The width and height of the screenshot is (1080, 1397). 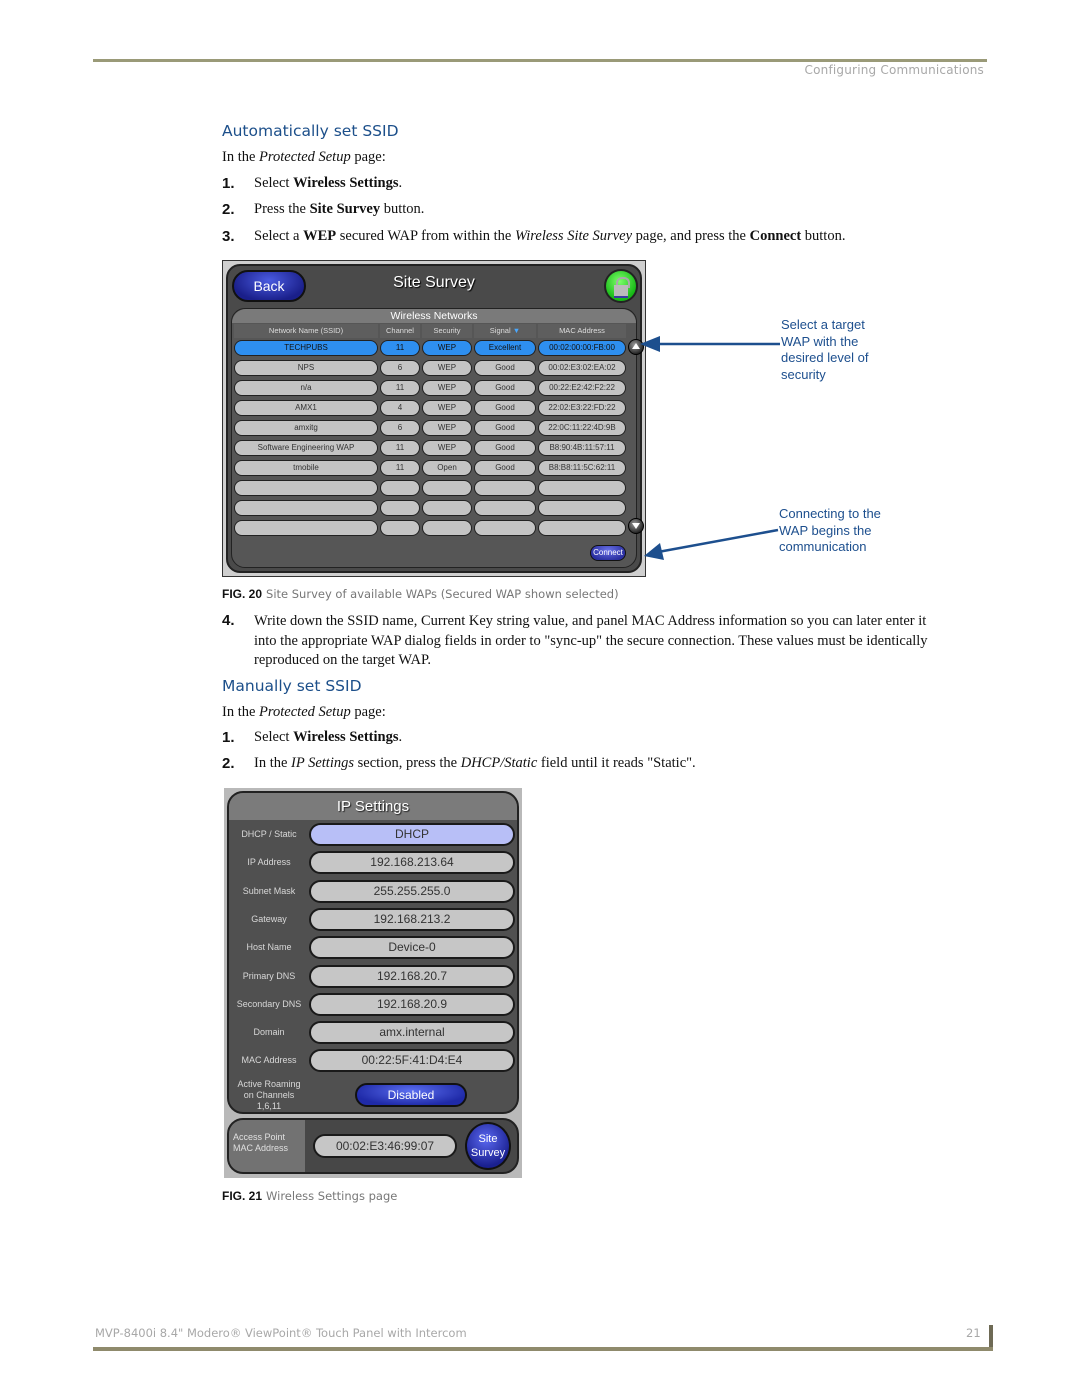 What do you see at coordinates (582, 368) in the screenshot?
I see `mac-cell: 00:02:E3:02:EA:02` at bounding box center [582, 368].